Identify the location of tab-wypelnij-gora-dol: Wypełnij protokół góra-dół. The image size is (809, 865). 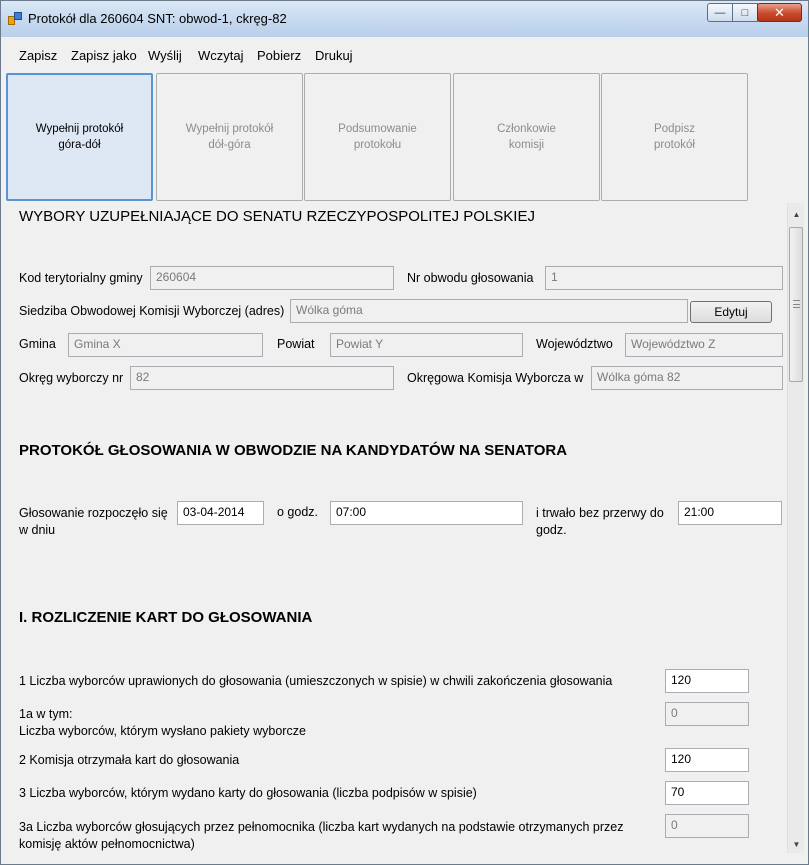
(79, 137).